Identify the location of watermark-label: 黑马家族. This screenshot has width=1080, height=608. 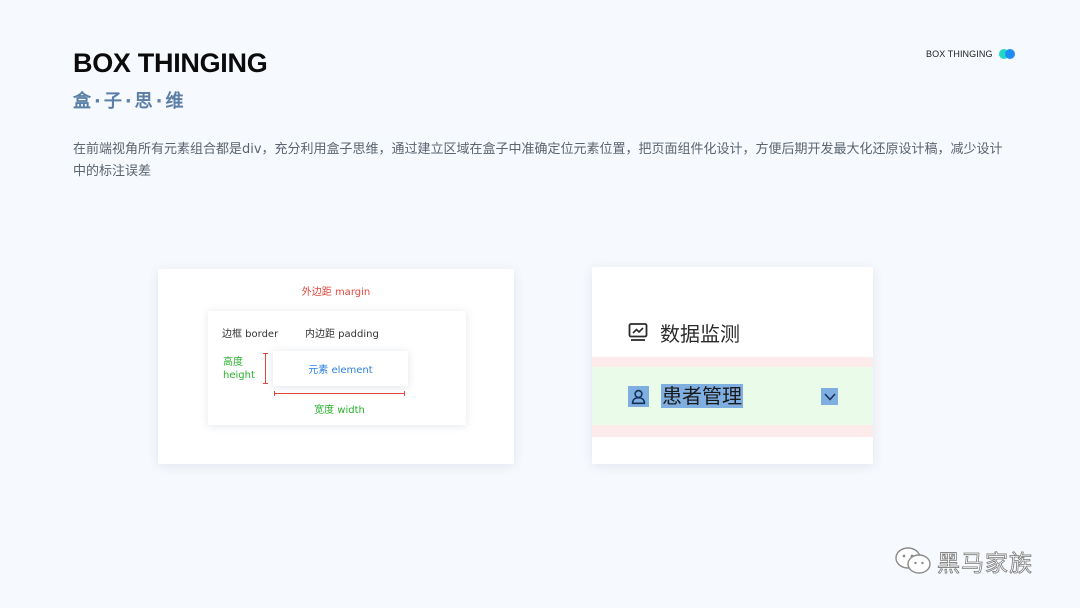
(985, 564).